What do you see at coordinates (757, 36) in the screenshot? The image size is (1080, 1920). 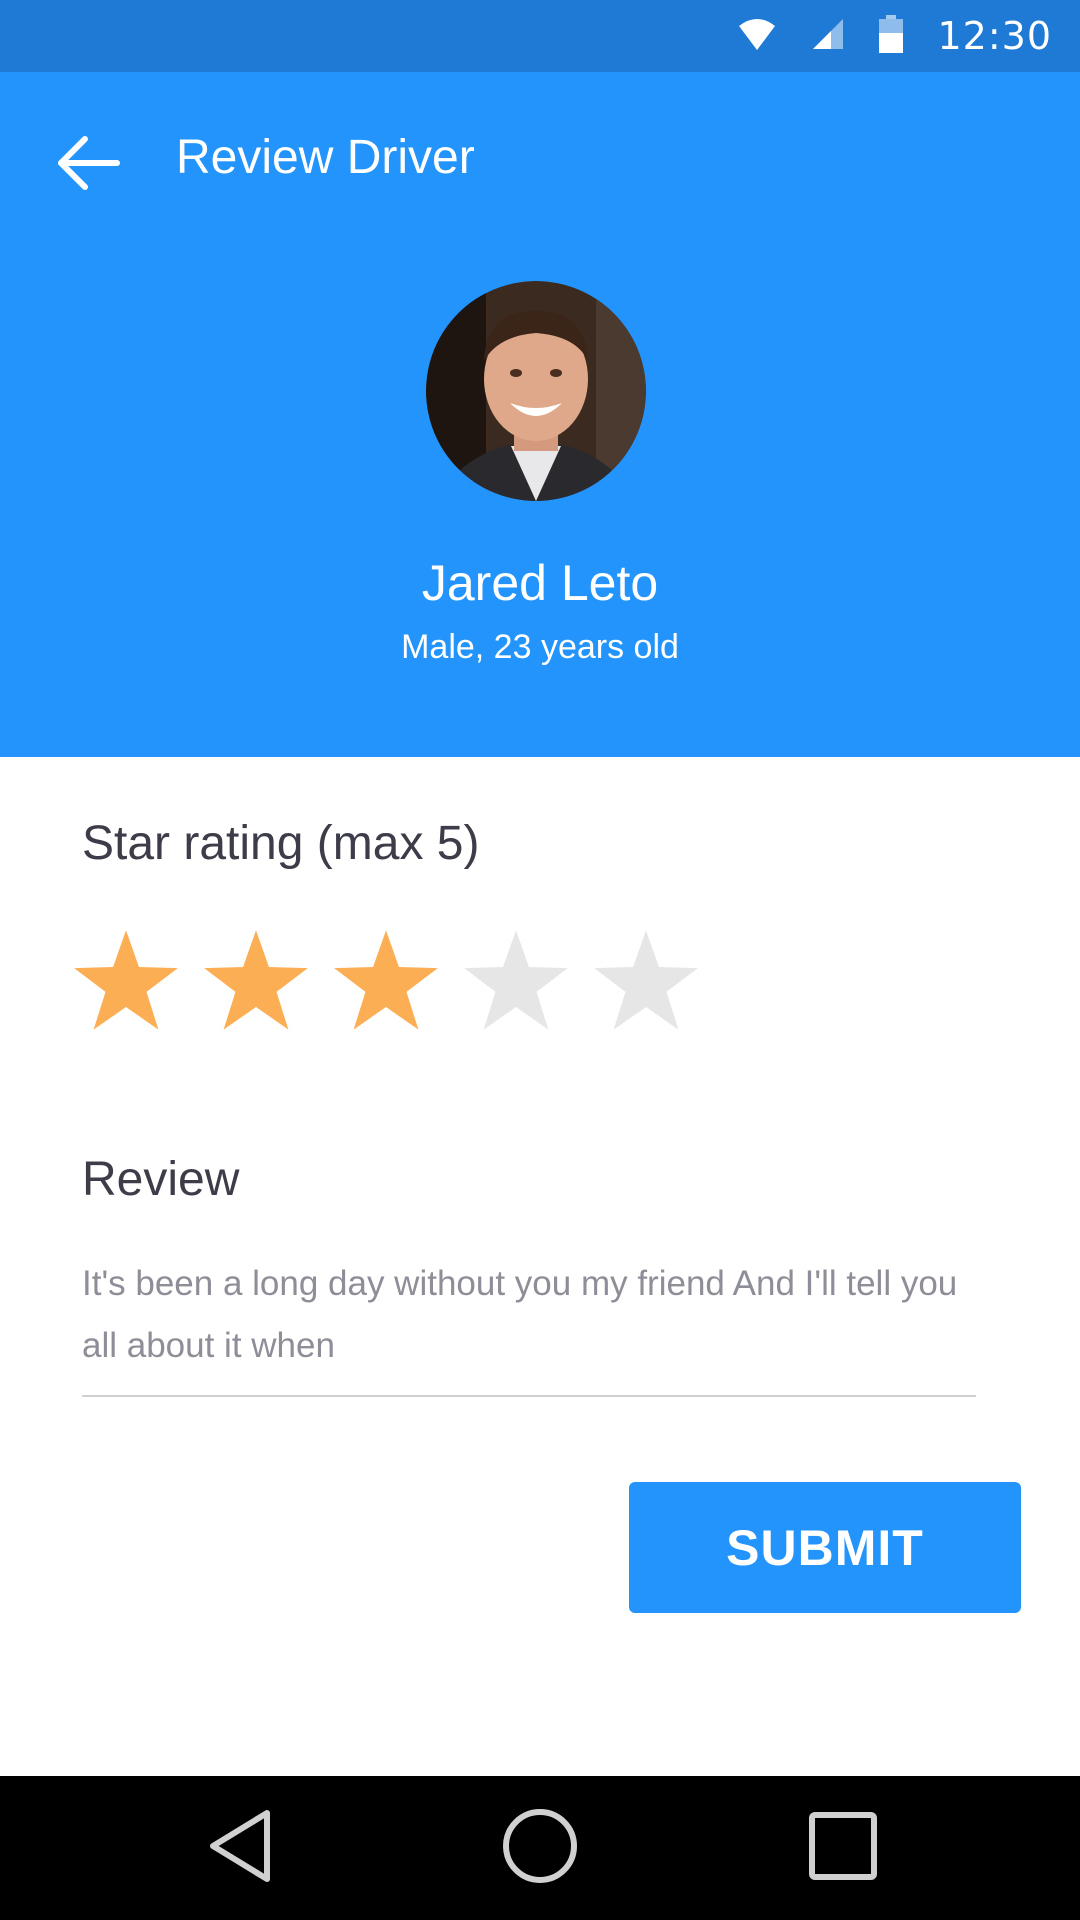 I see `wifi-icon` at bounding box center [757, 36].